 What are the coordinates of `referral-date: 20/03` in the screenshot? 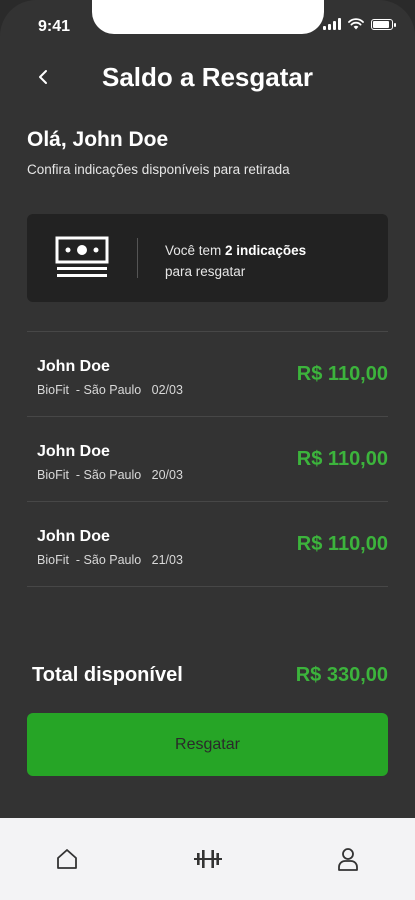 It's located at (167, 475).